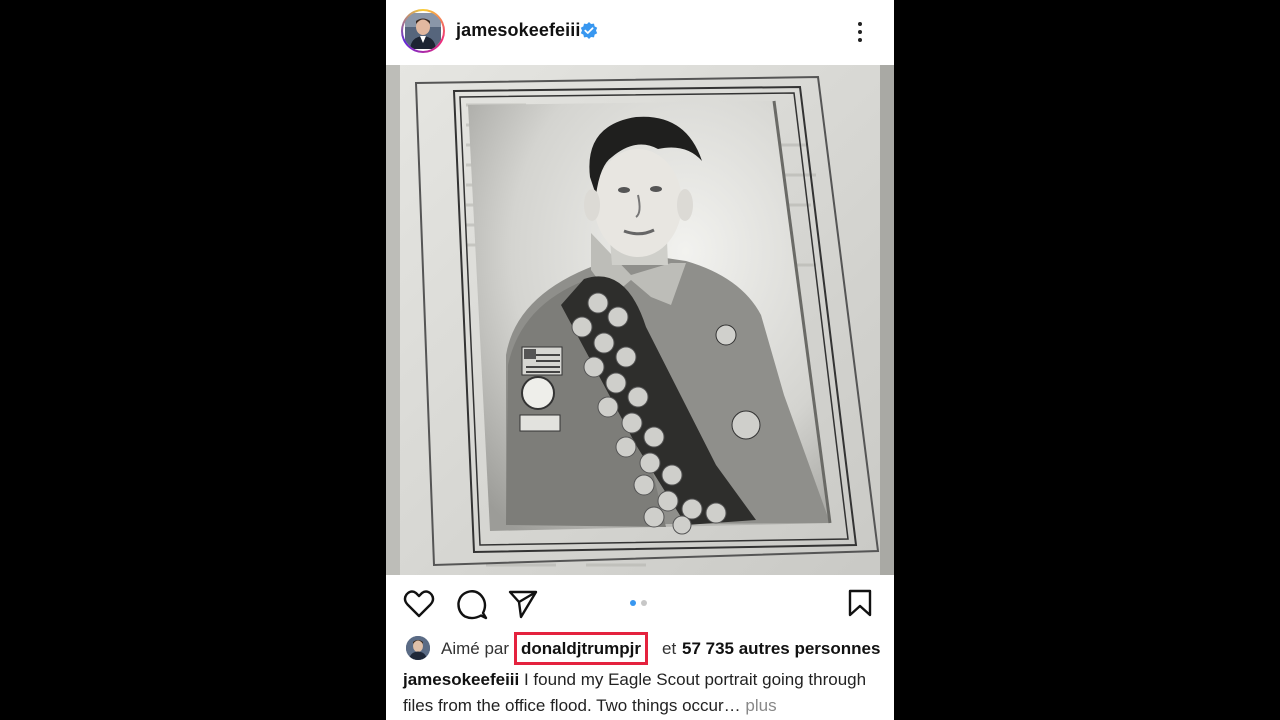 This screenshot has height=720, width=1280. Describe the element at coordinates (760, 705) in the screenshot. I see `caption-more-link: plus` at that location.